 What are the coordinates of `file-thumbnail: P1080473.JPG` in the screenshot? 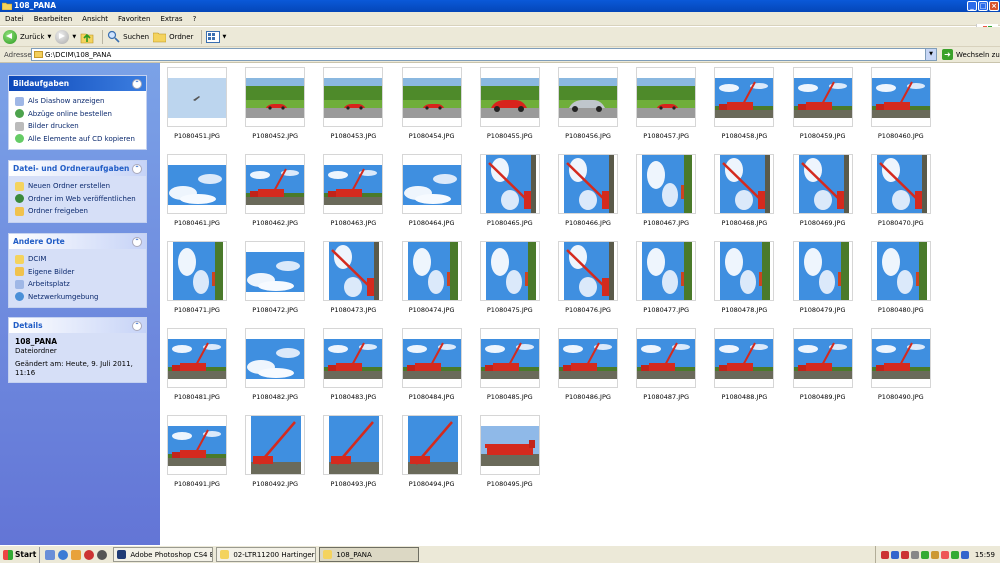 It's located at (353, 277).